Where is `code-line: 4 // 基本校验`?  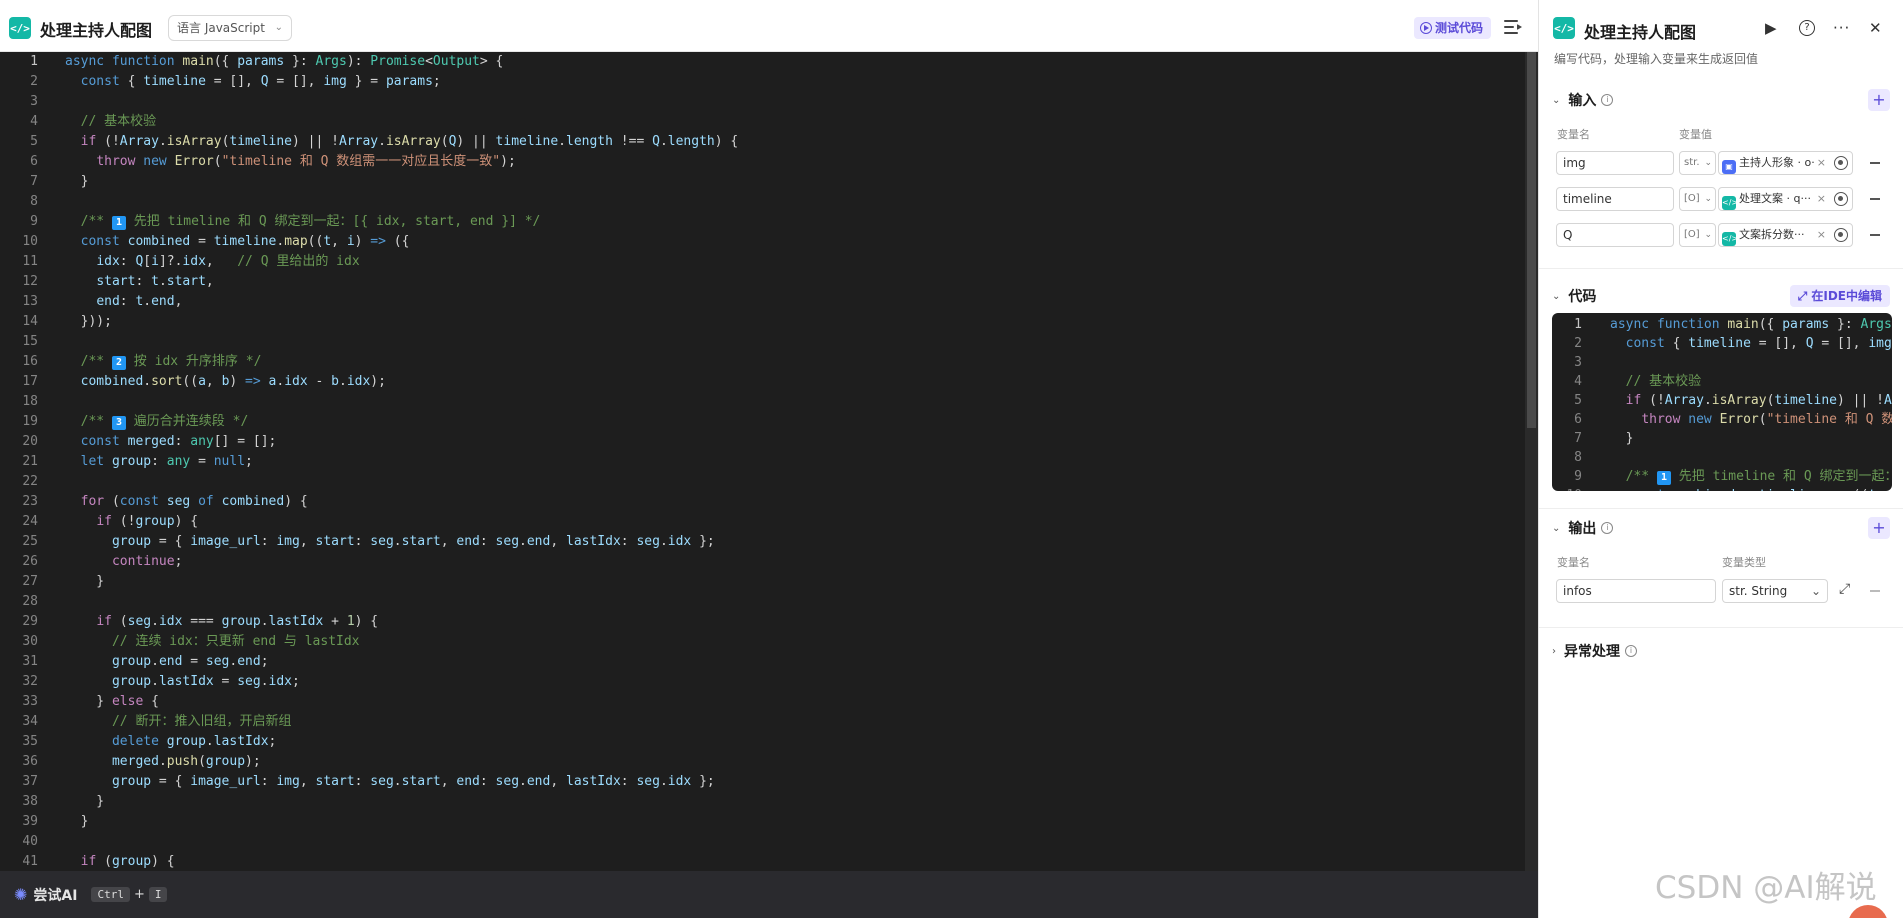 code-line: 4 // 基本校验 is located at coordinates (762, 122).